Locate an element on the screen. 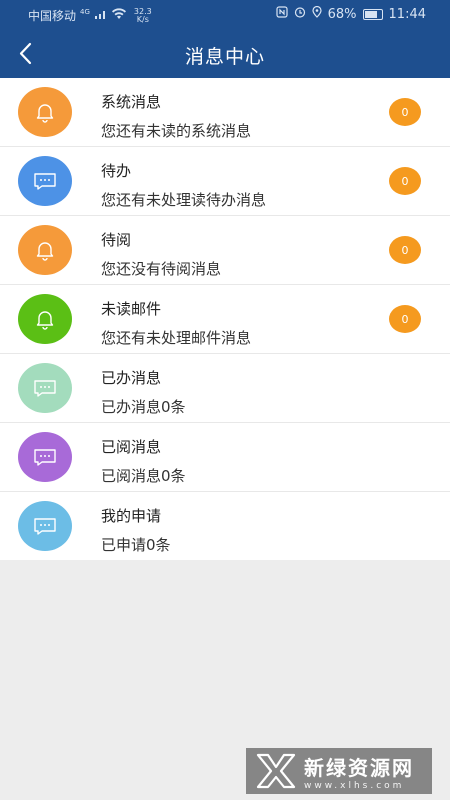 This screenshot has width=450, height=800. item-title: 待办 is located at coordinates (116, 171).